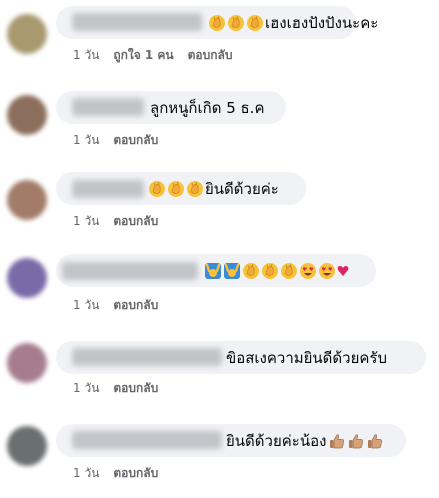 The image size is (439, 498). Describe the element at coordinates (276, 440) in the screenshot. I see `comment-text: ยินดีด้วยค่ะน้อง` at that location.